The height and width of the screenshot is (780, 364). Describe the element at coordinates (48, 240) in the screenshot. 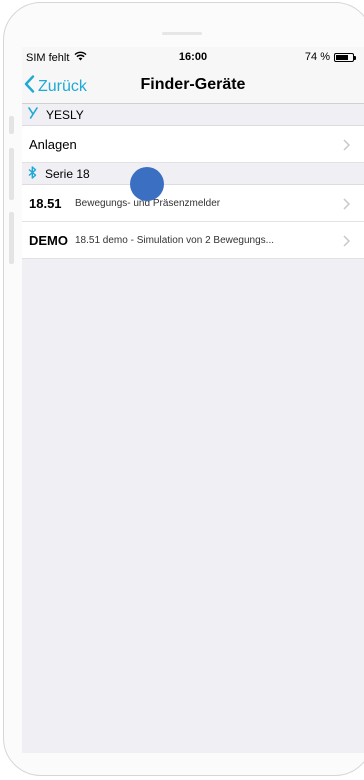

I see `device-code: DEMO` at that location.